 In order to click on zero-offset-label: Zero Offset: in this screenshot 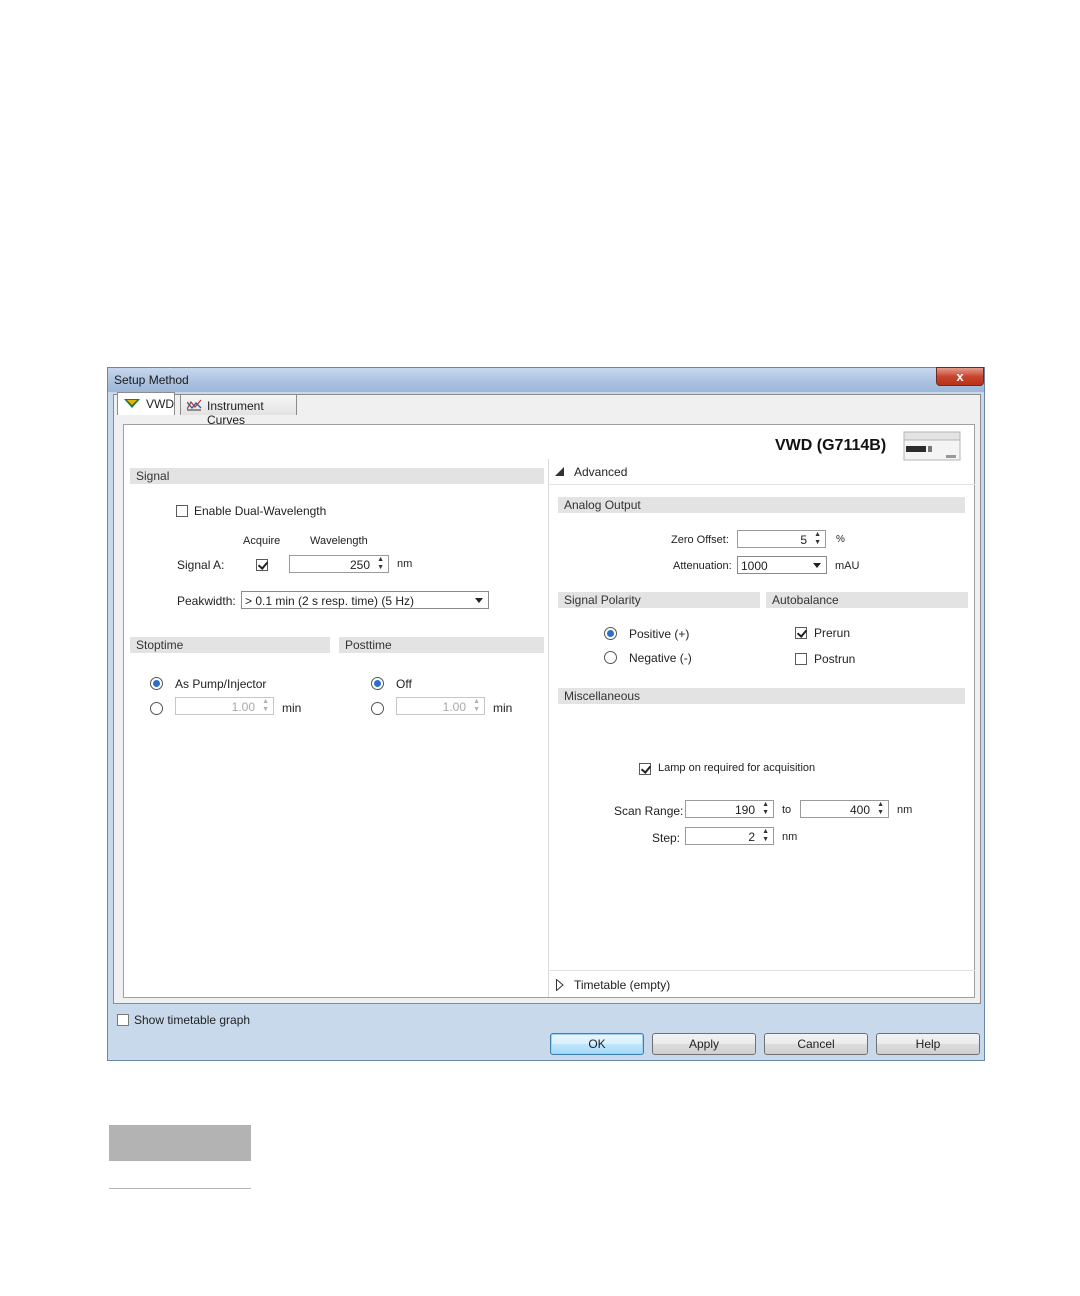, I will do `click(700, 540)`.